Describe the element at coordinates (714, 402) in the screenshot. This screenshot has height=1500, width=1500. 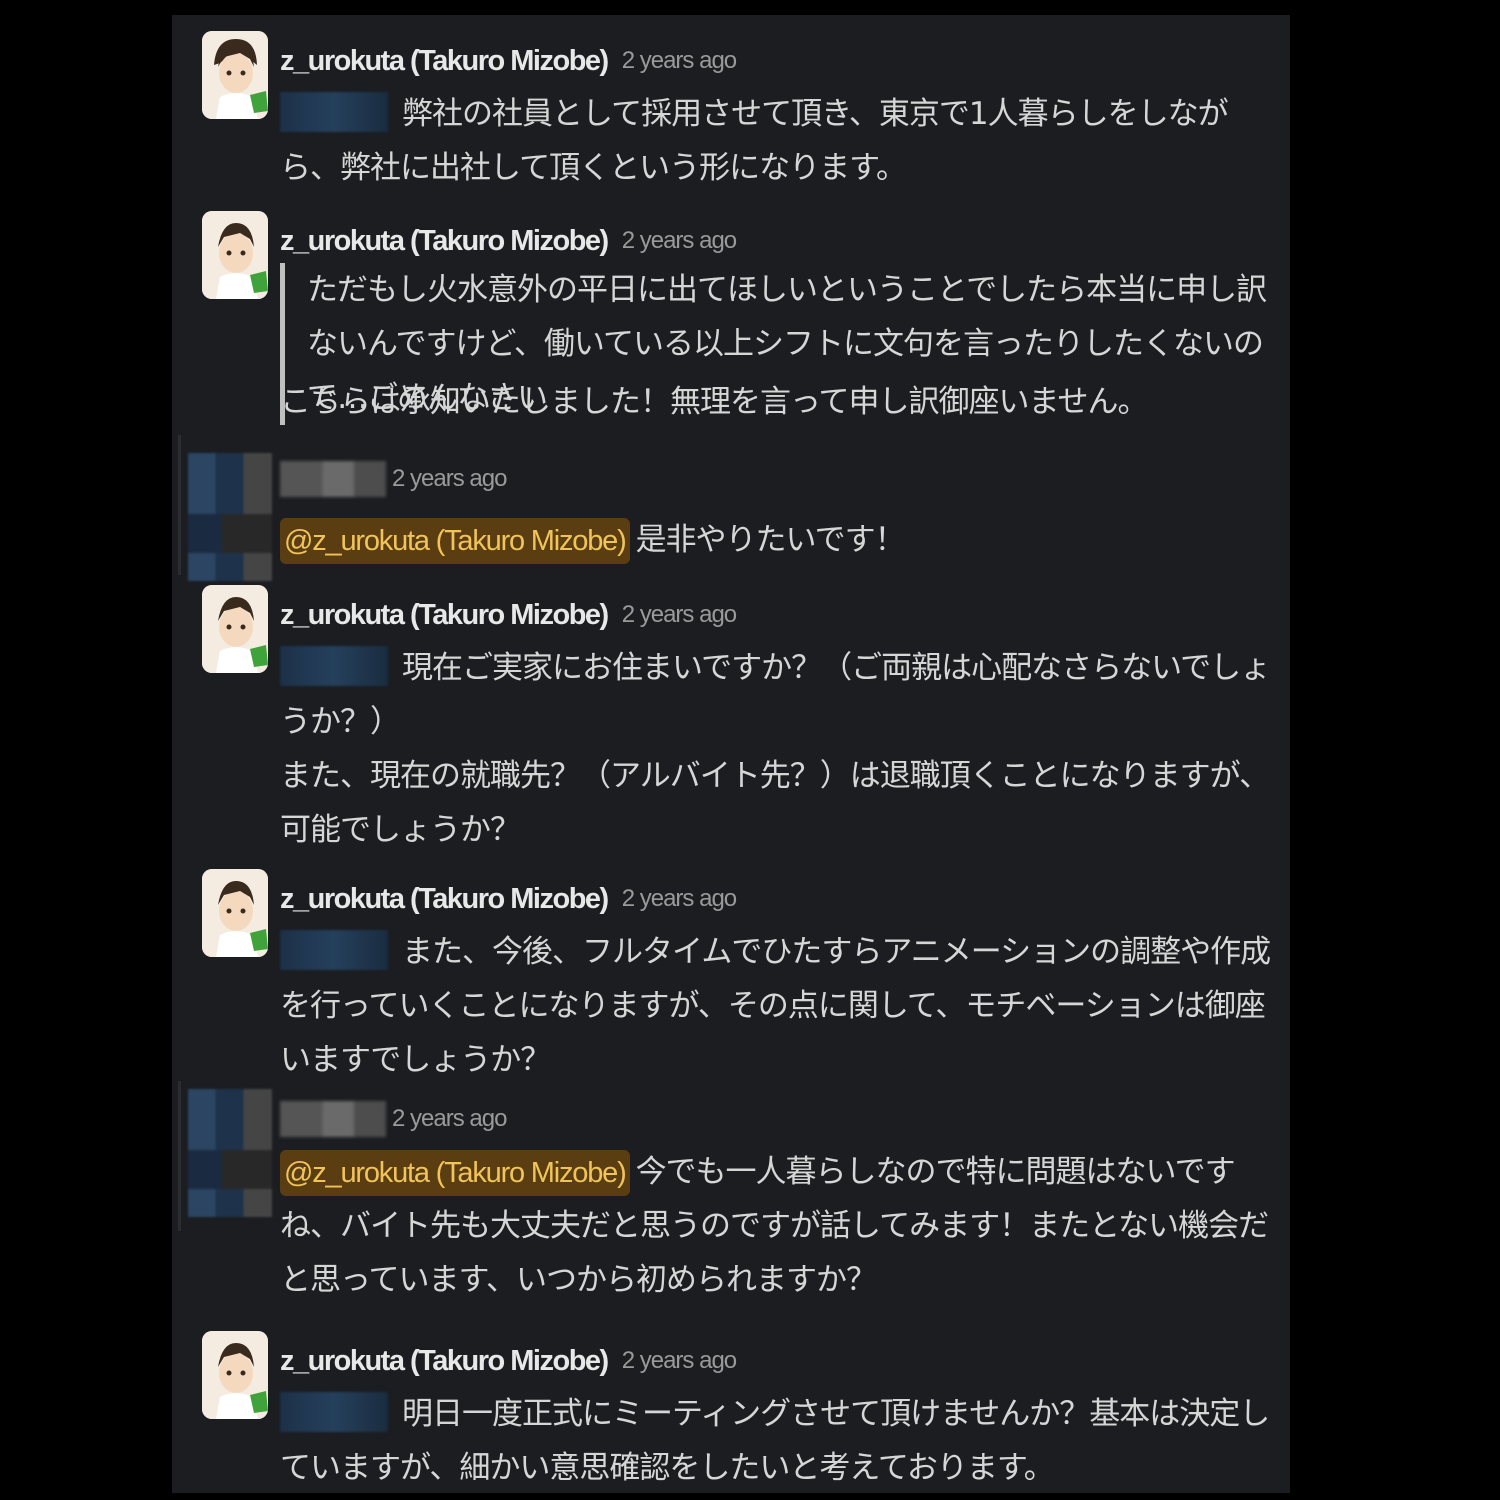
I see `message-text: こちらは承知いたしました！無理を言って申し訳御座いません。` at that location.